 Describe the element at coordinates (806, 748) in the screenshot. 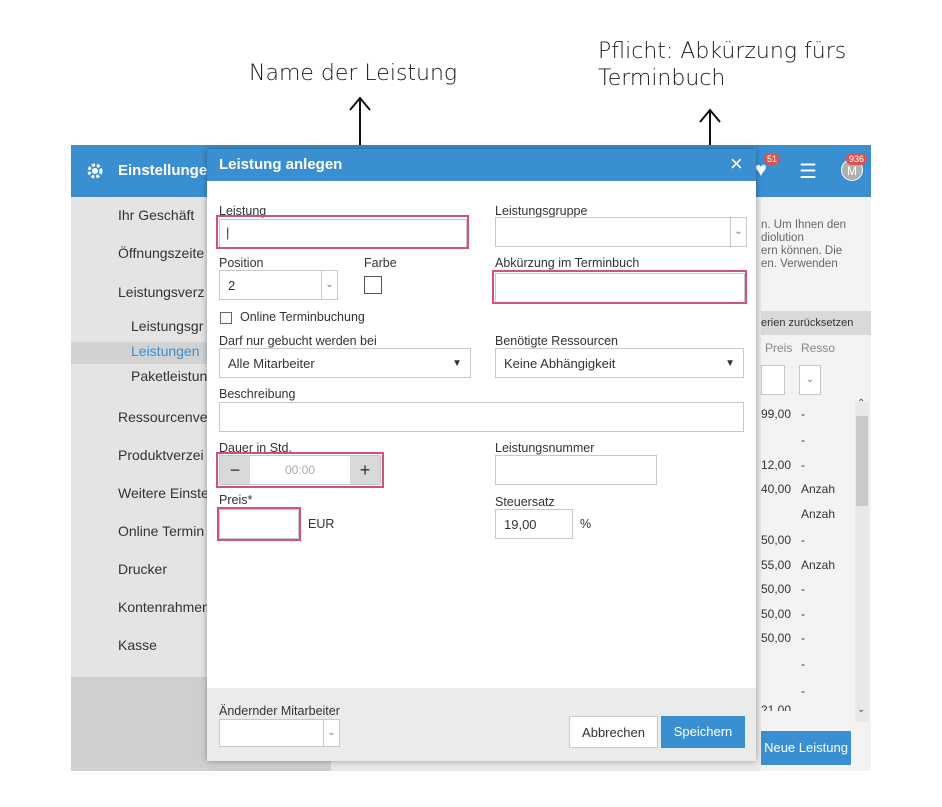

I see `new-service-button: Neue Leistung` at that location.